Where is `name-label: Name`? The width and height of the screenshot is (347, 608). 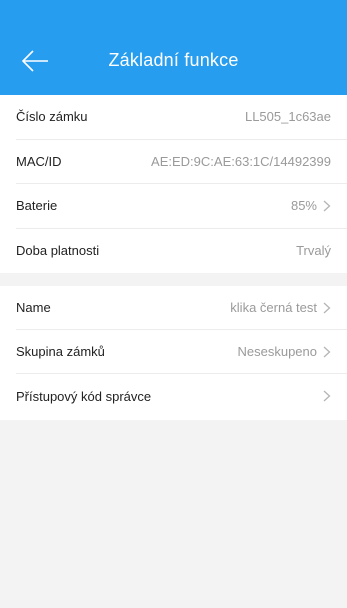
name-label: Name is located at coordinates (33, 307).